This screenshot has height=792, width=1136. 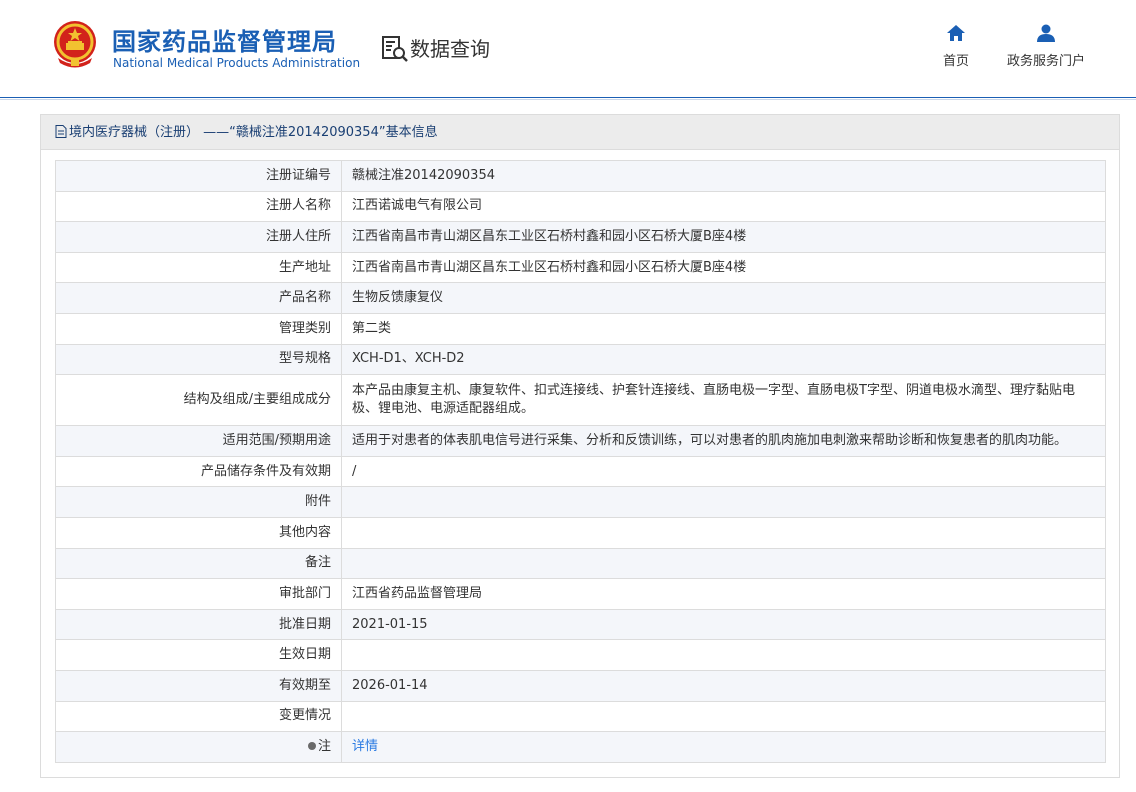 What do you see at coordinates (198, 298) in the screenshot?
I see `row-label: 产品名称` at bounding box center [198, 298].